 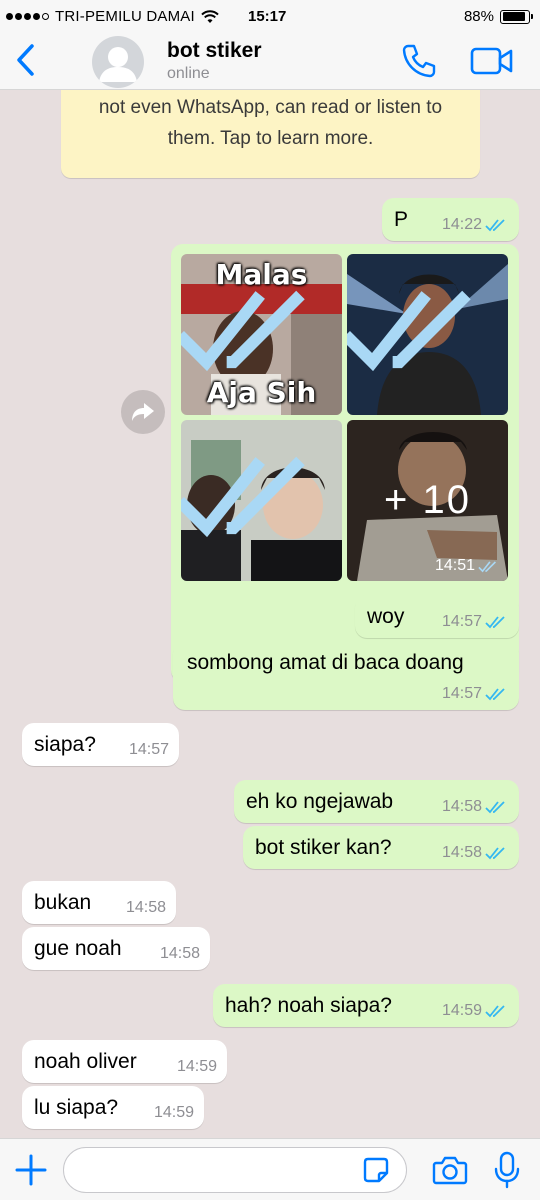 What do you see at coordinates (498, 16) in the screenshot?
I see `status-bar-right: 88%` at bounding box center [498, 16].